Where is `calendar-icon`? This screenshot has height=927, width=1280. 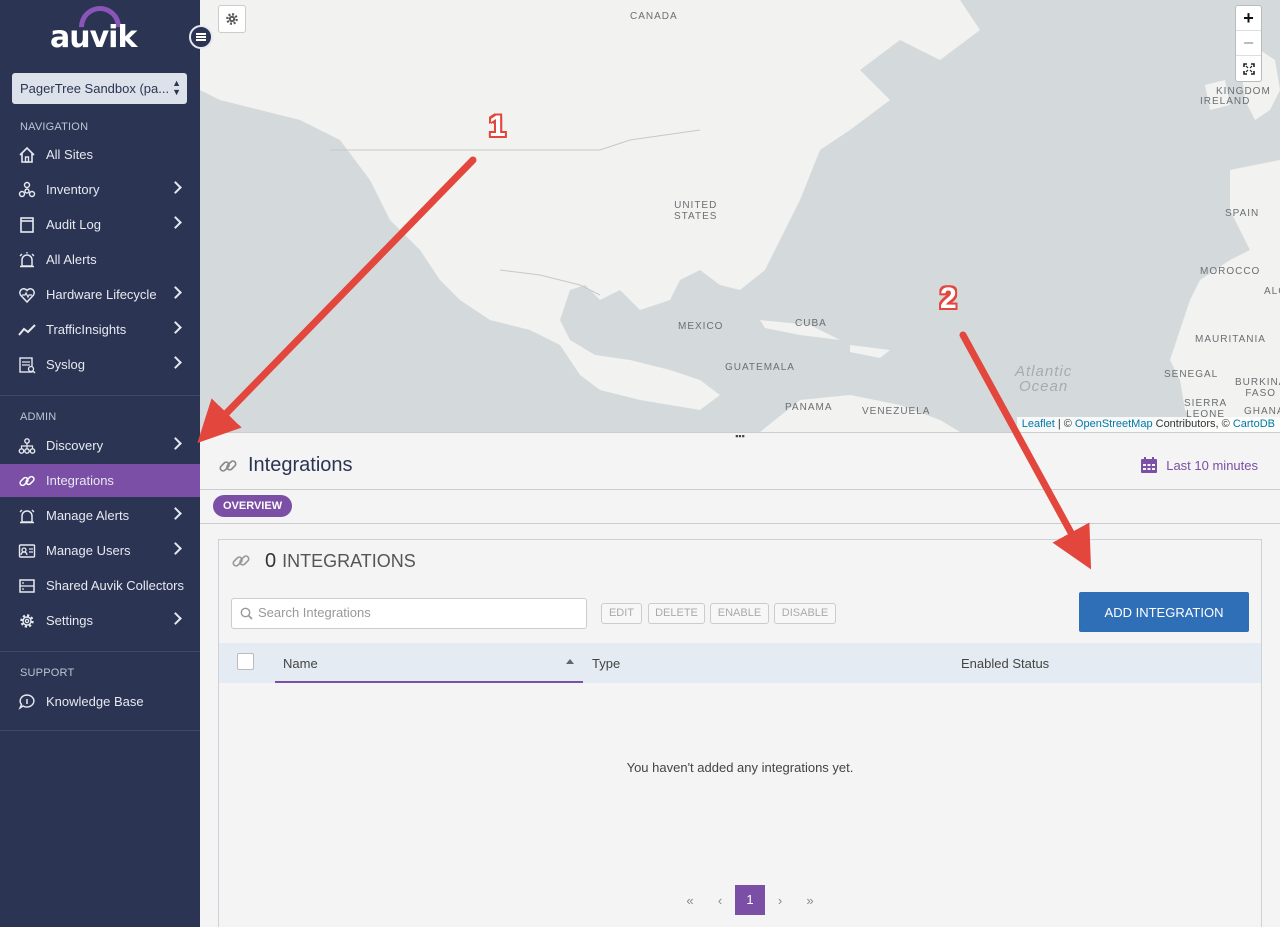
calendar-icon is located at coordinates (1149, 465).